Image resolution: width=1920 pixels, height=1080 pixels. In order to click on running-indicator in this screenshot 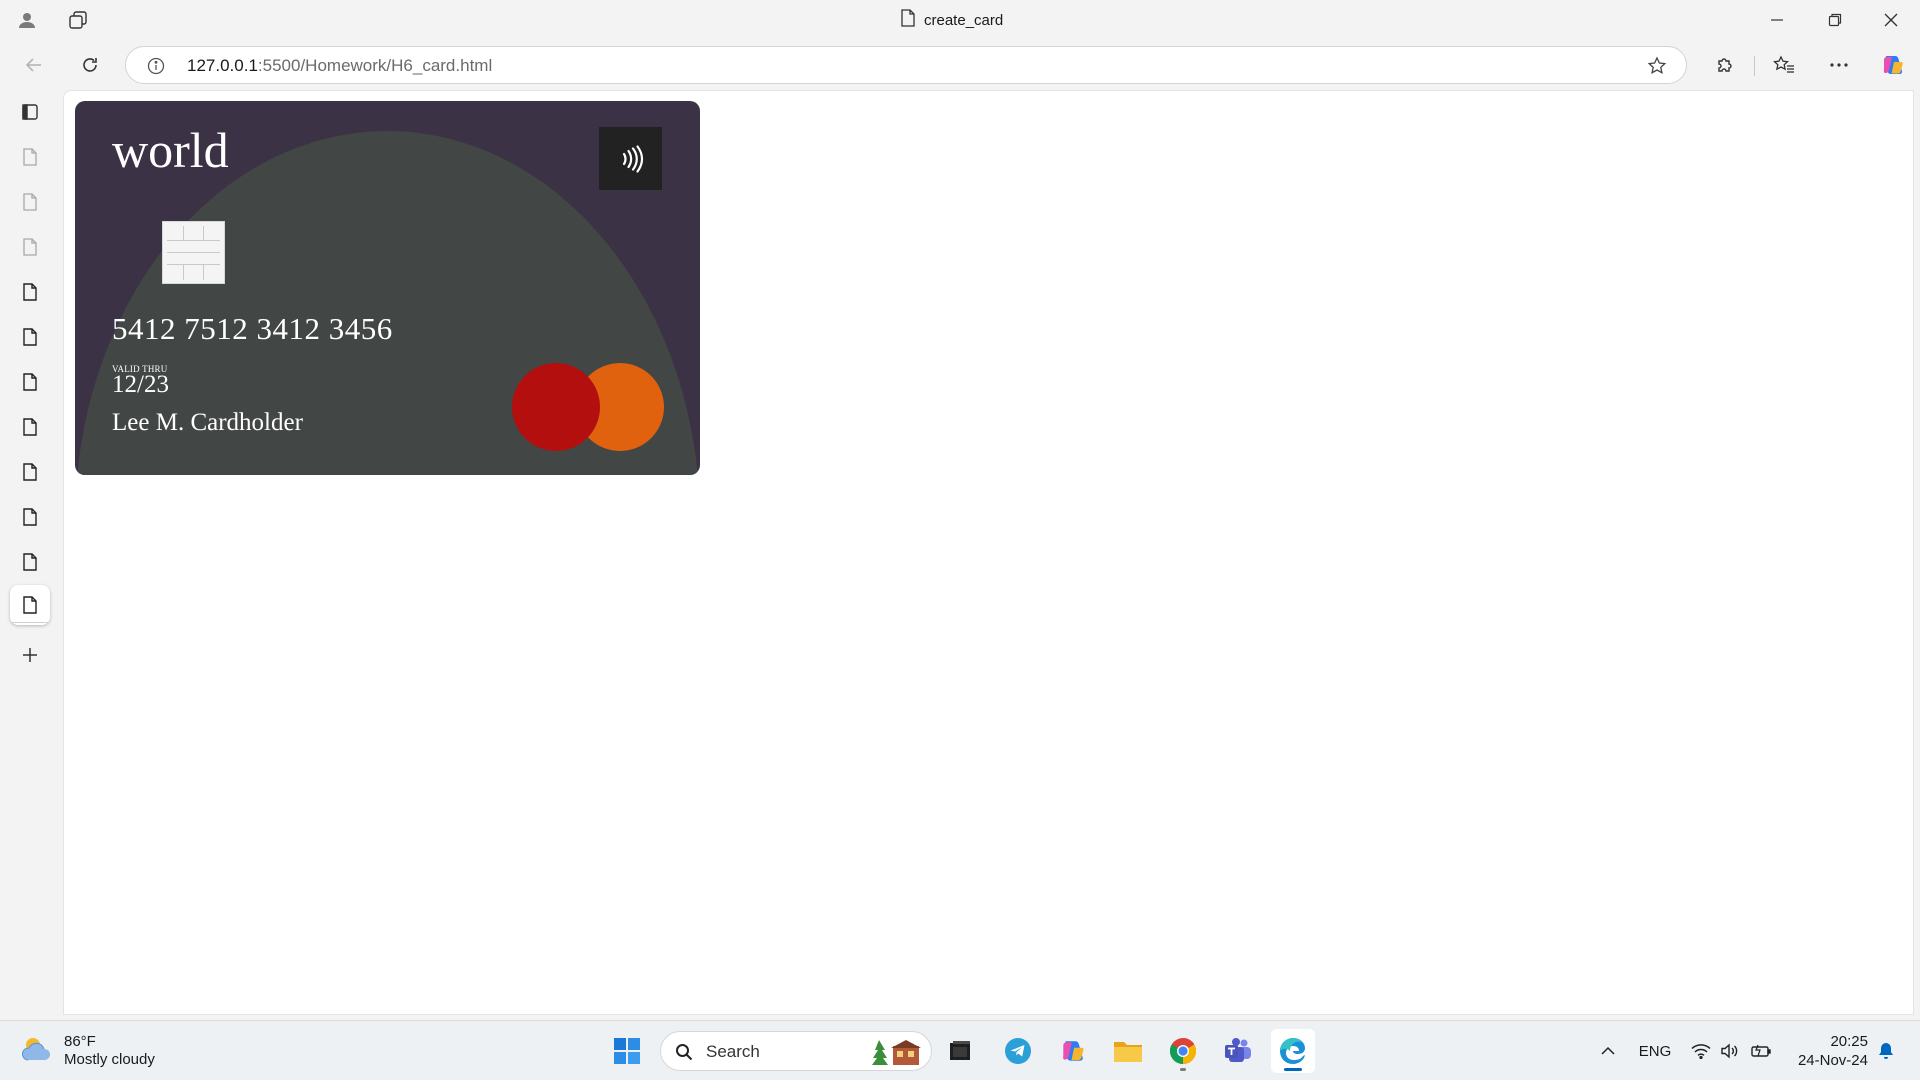, I will do `click(1183, 1069)`.